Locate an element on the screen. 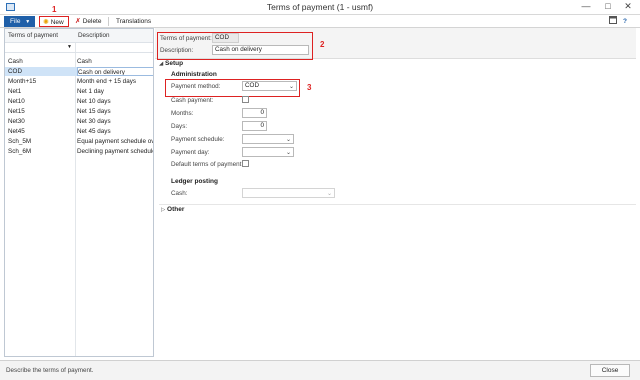 The height and width of the screenshot is (380, 640). new-label: New is located at coordinates (57, 22).